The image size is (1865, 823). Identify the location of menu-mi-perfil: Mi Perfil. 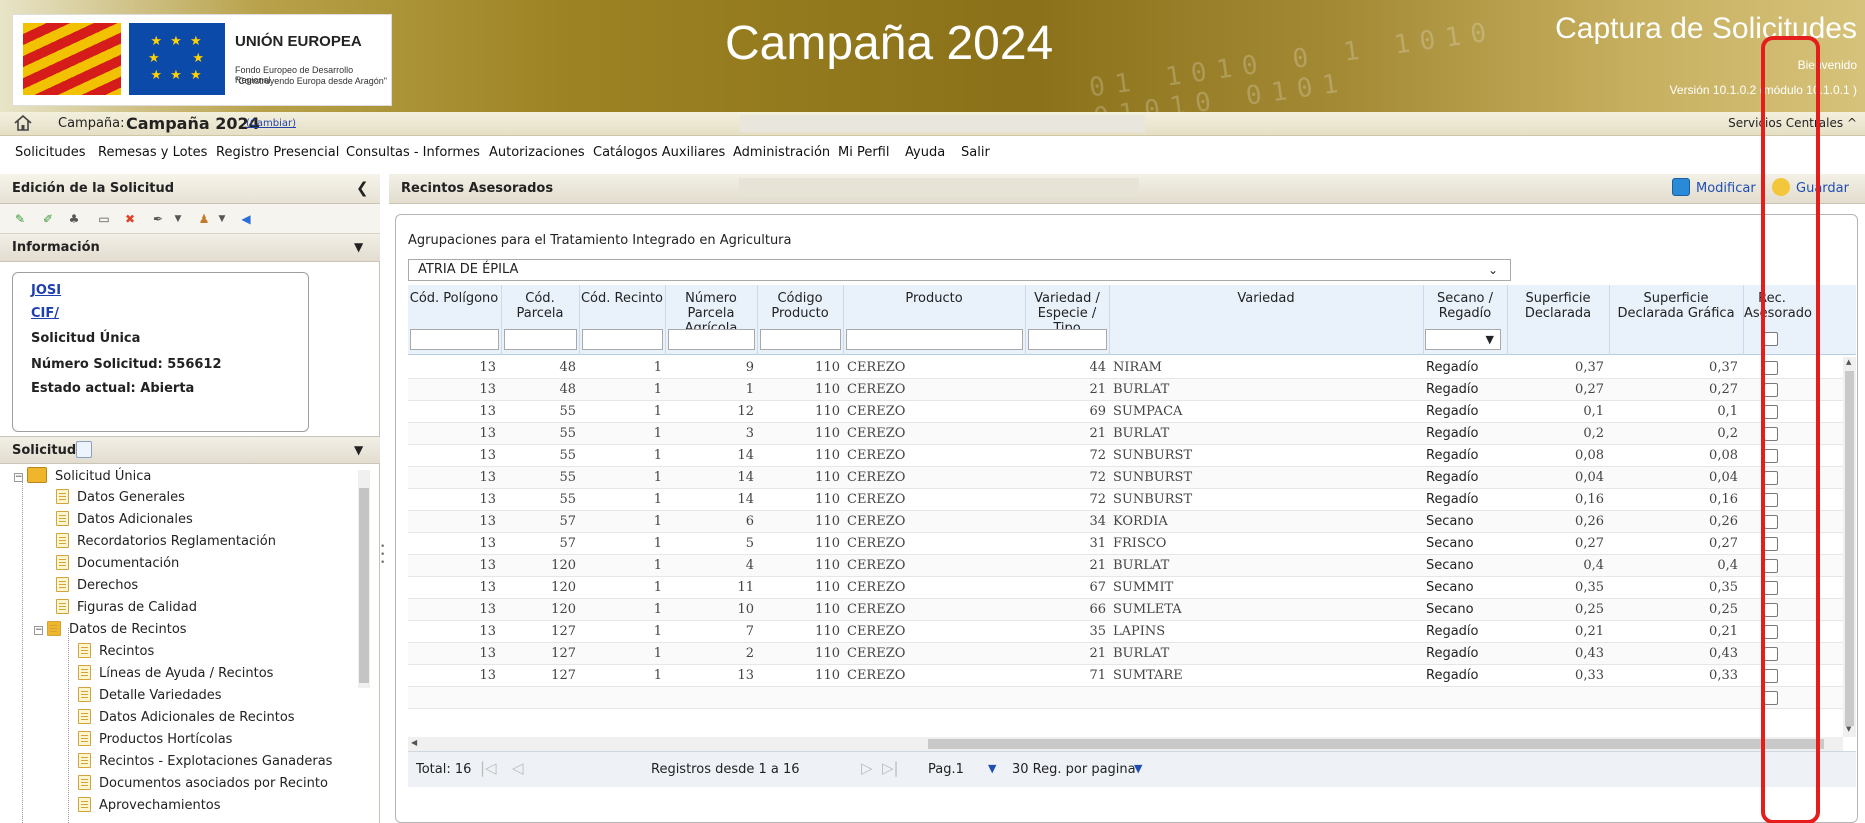
(863, 152).